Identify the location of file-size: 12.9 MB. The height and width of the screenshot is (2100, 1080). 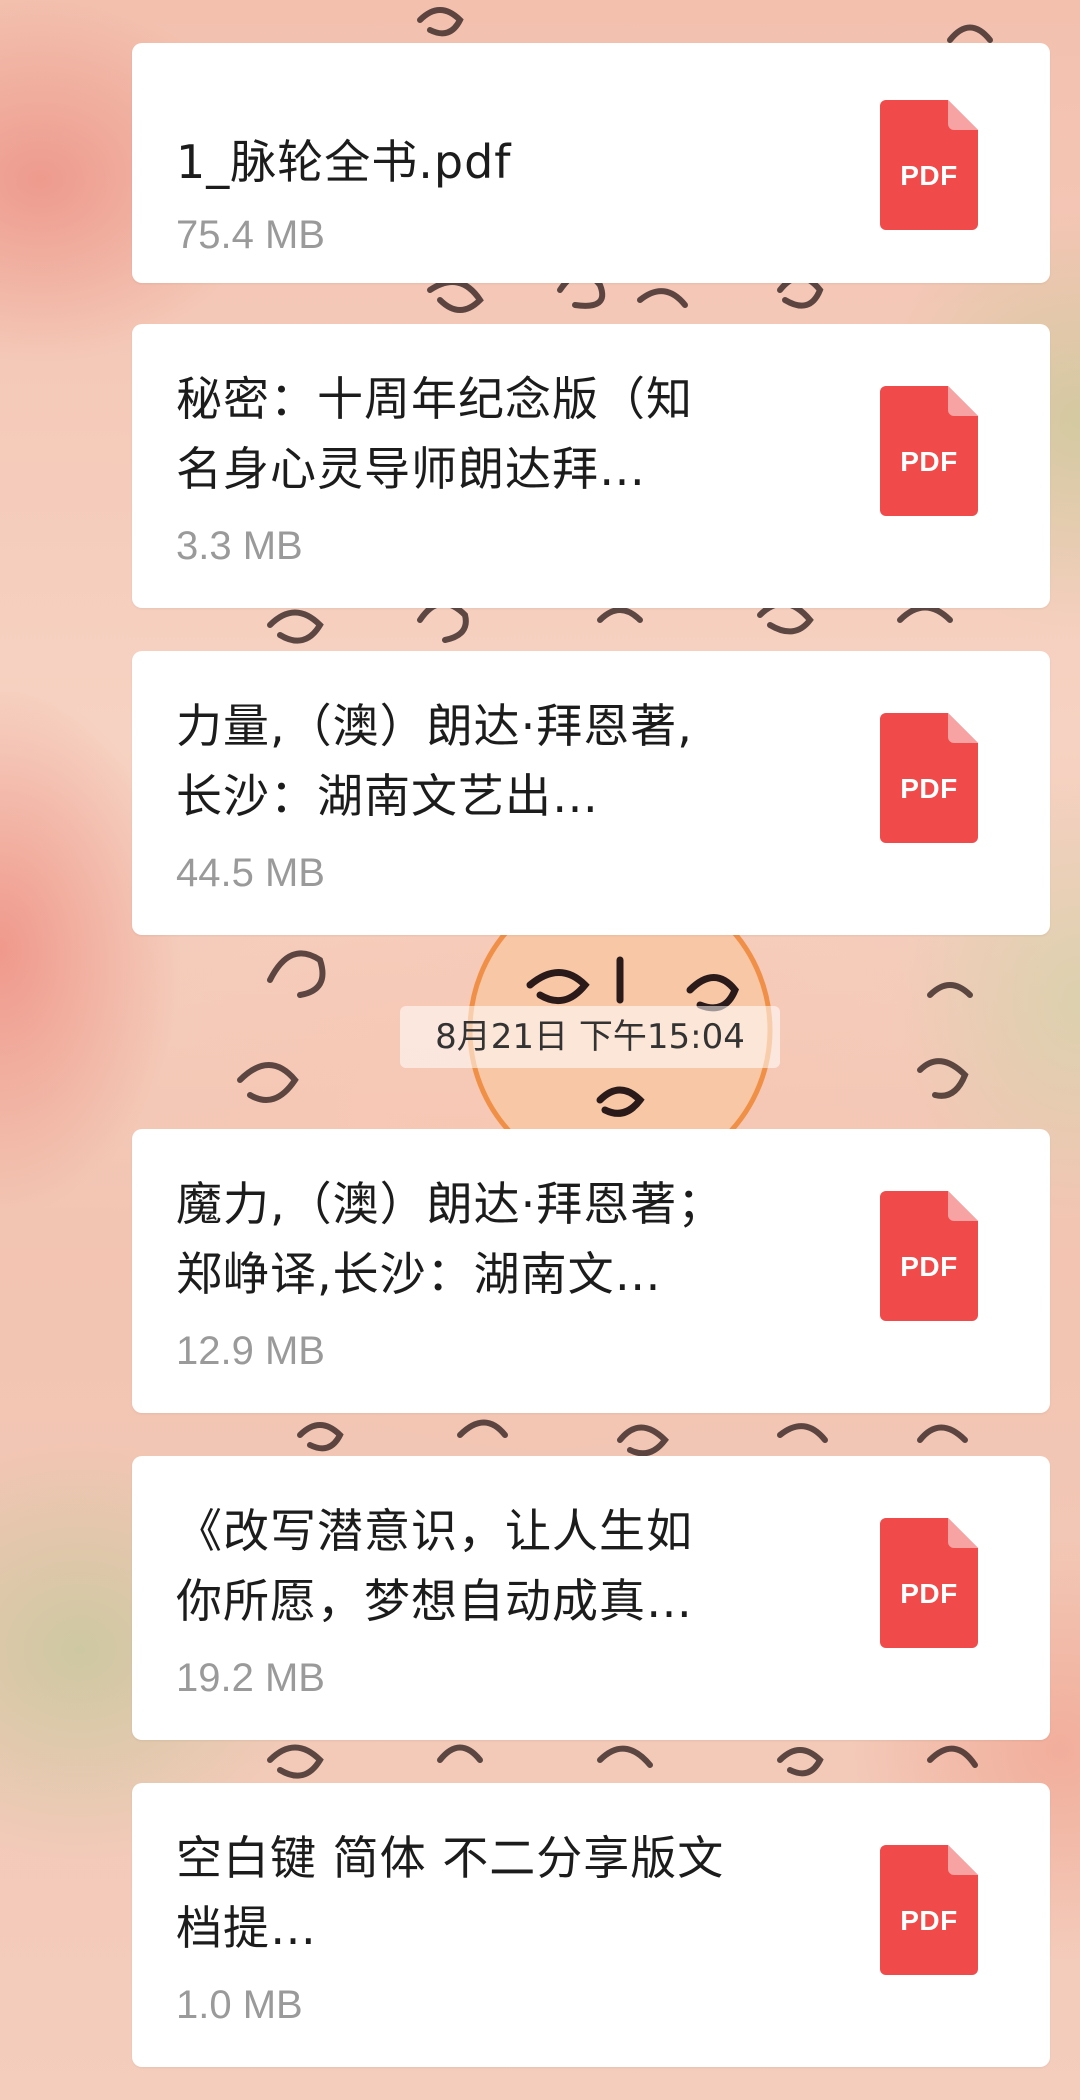
(250, 1351).